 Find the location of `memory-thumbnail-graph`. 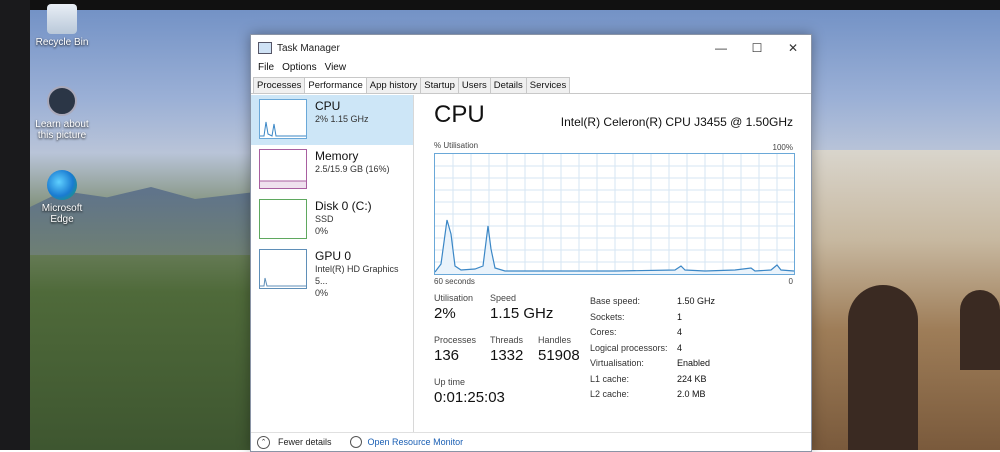

memory-thumbnail-graph is located at coordinates (283, 169).